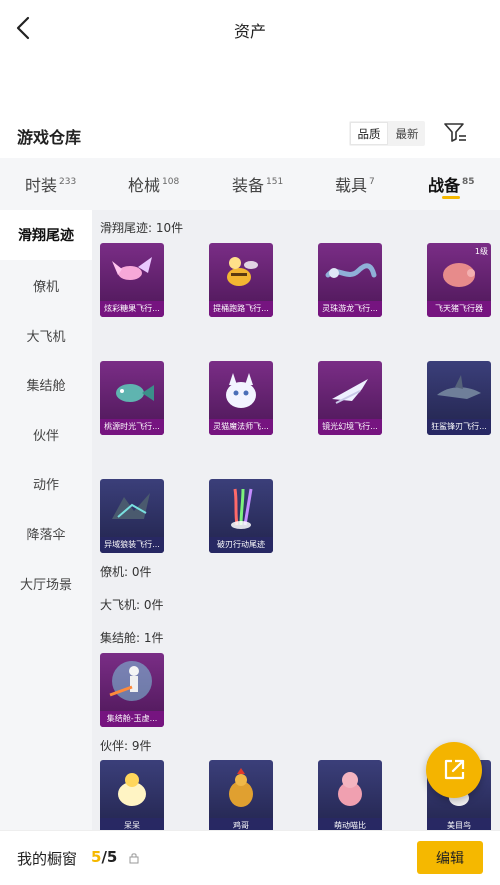  What do you see at coordinates (351, 270) in the screenshot?
I see `dragon-glider-icon` at bounding box center [351, 270].